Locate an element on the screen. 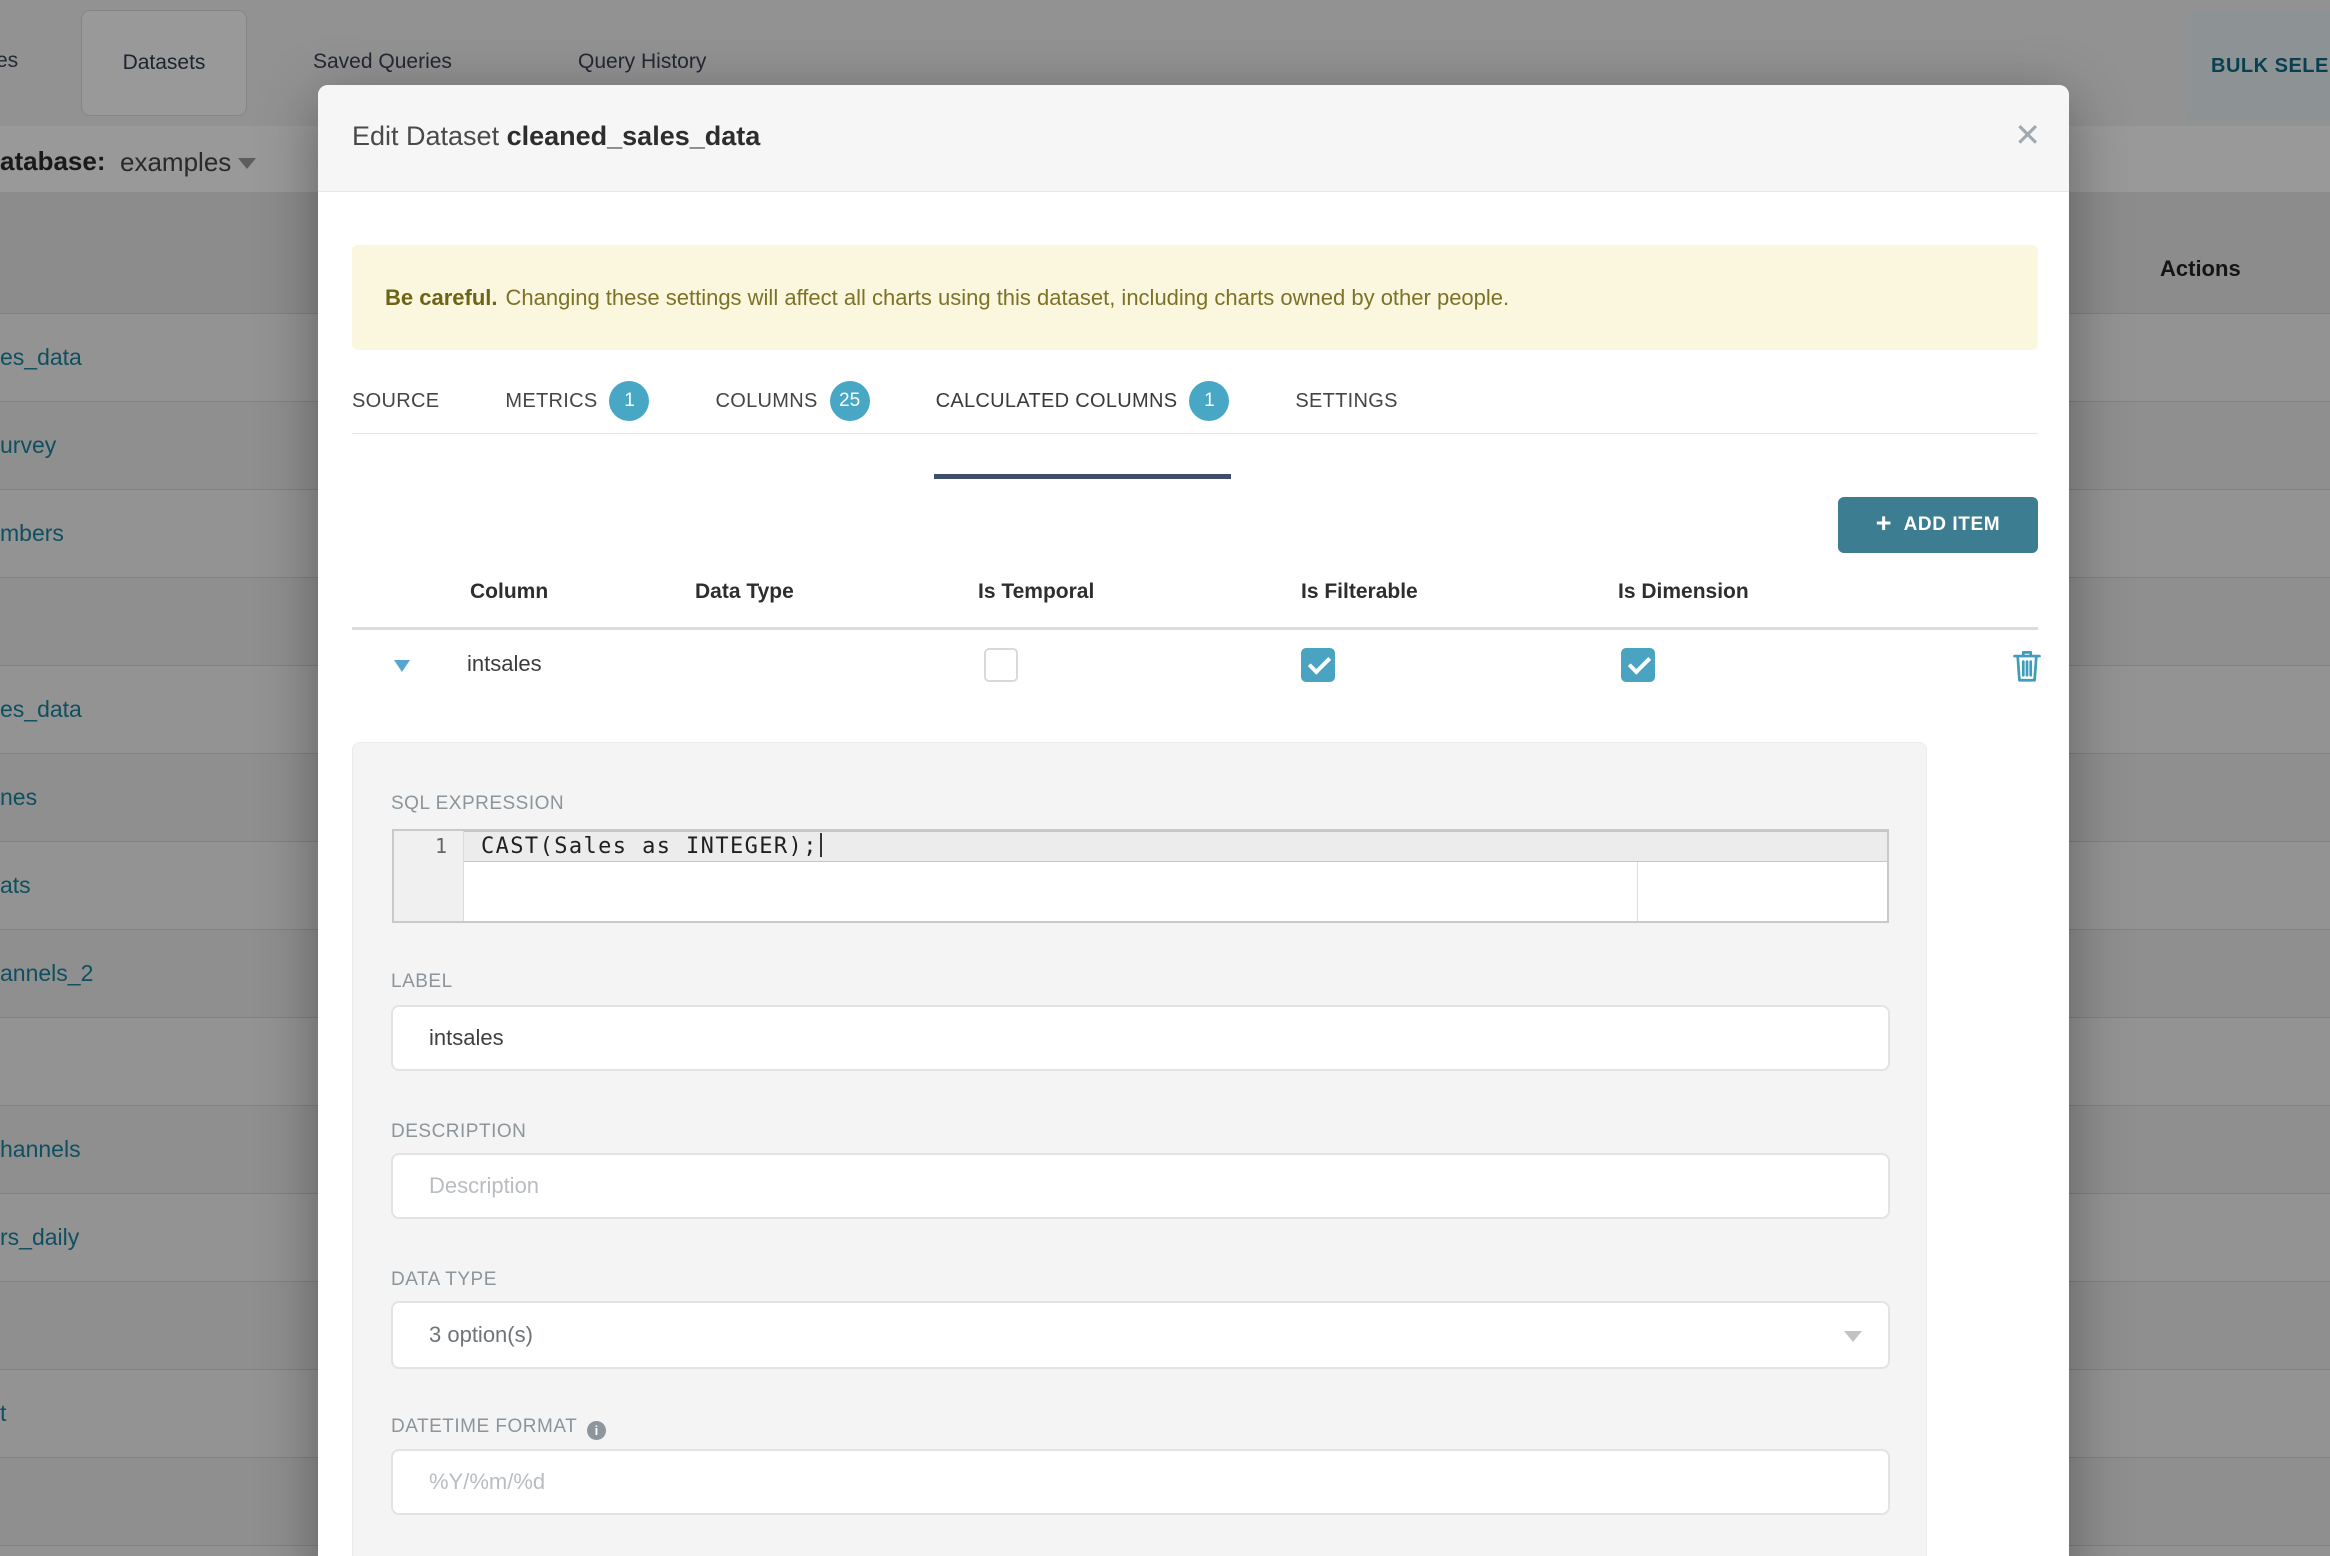 Image resolution: width=2330 pixels, height=1556 pixels. warning-bold: Be careful. is located at coordinates (441, 297).